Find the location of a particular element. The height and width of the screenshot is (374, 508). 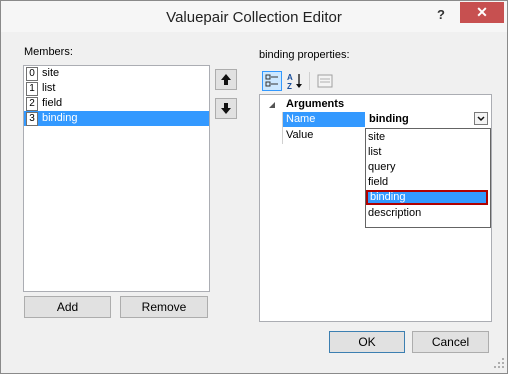

arrow-down-icon is located at coordinates (226, 108).